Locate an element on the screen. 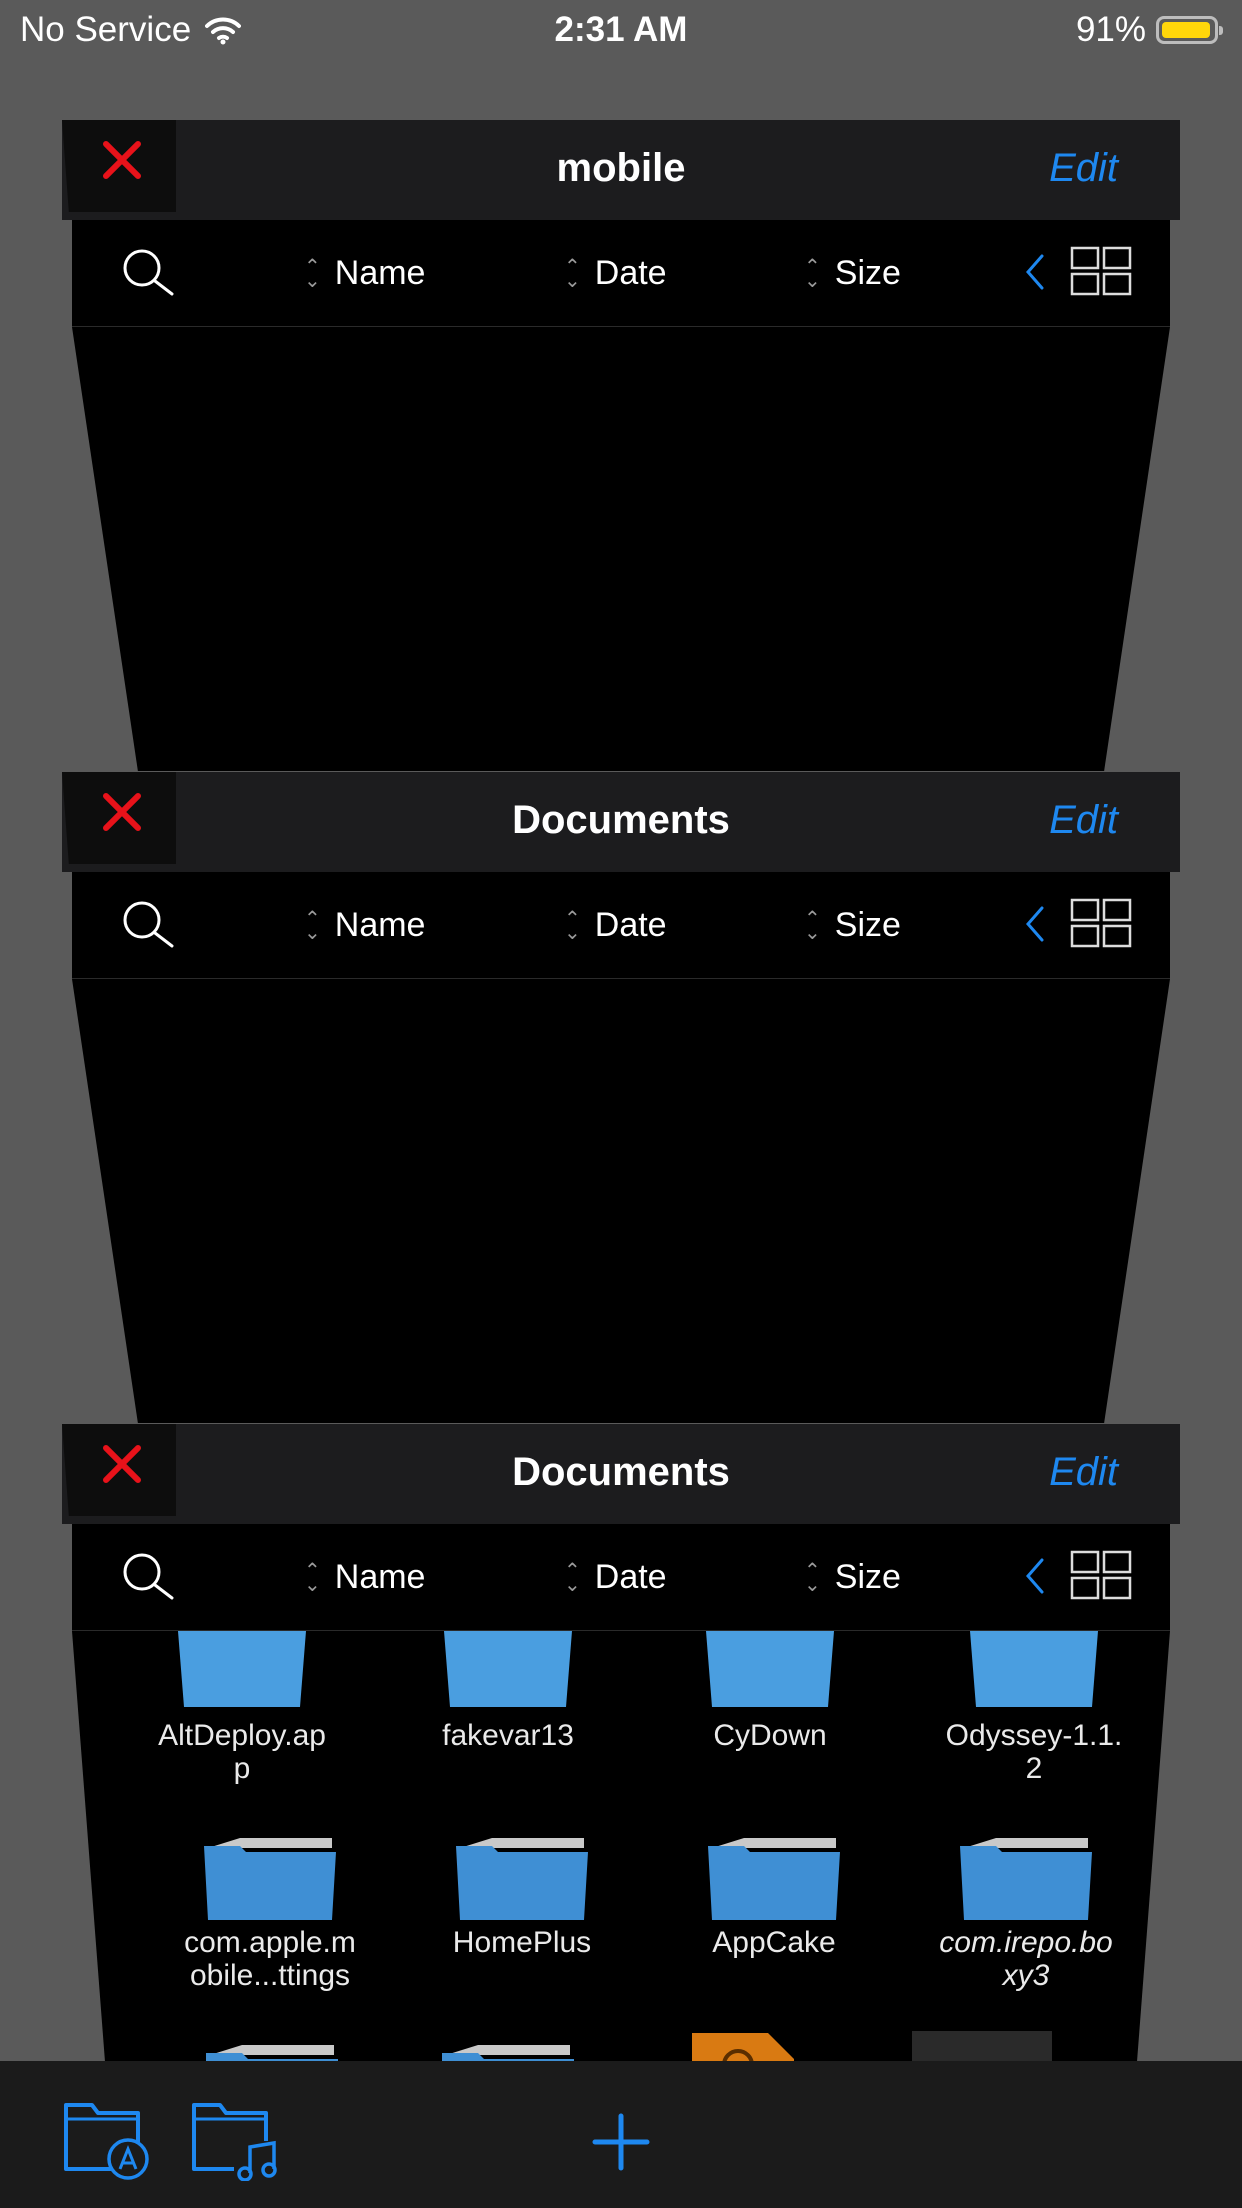  file-name: CyDown is located at coordinates (770, 1735).